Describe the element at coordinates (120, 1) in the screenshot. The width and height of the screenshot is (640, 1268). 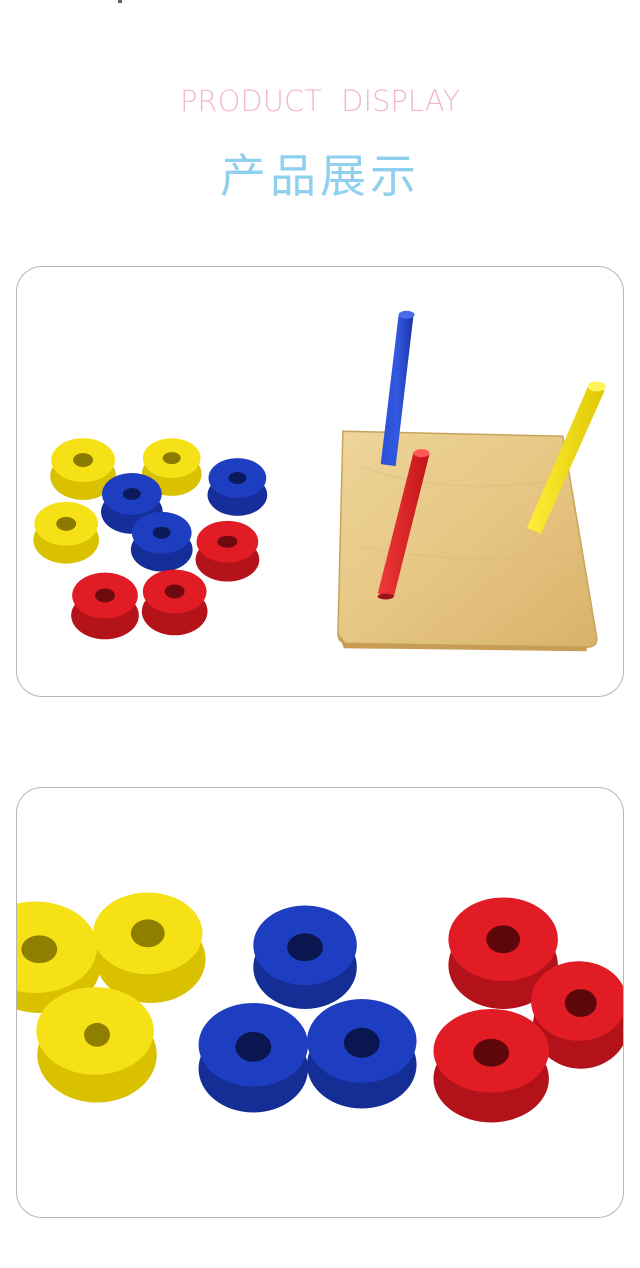
I see `top-edge-mark` at that location.